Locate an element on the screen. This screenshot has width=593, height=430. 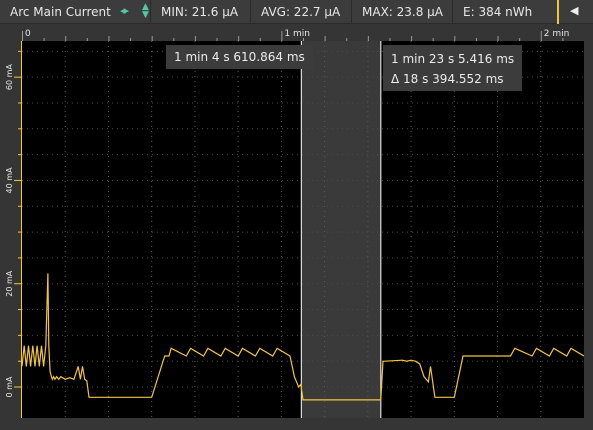
selection-start-label: 1 min 4 s 610.864 ms is located at coordinates (239, 57).